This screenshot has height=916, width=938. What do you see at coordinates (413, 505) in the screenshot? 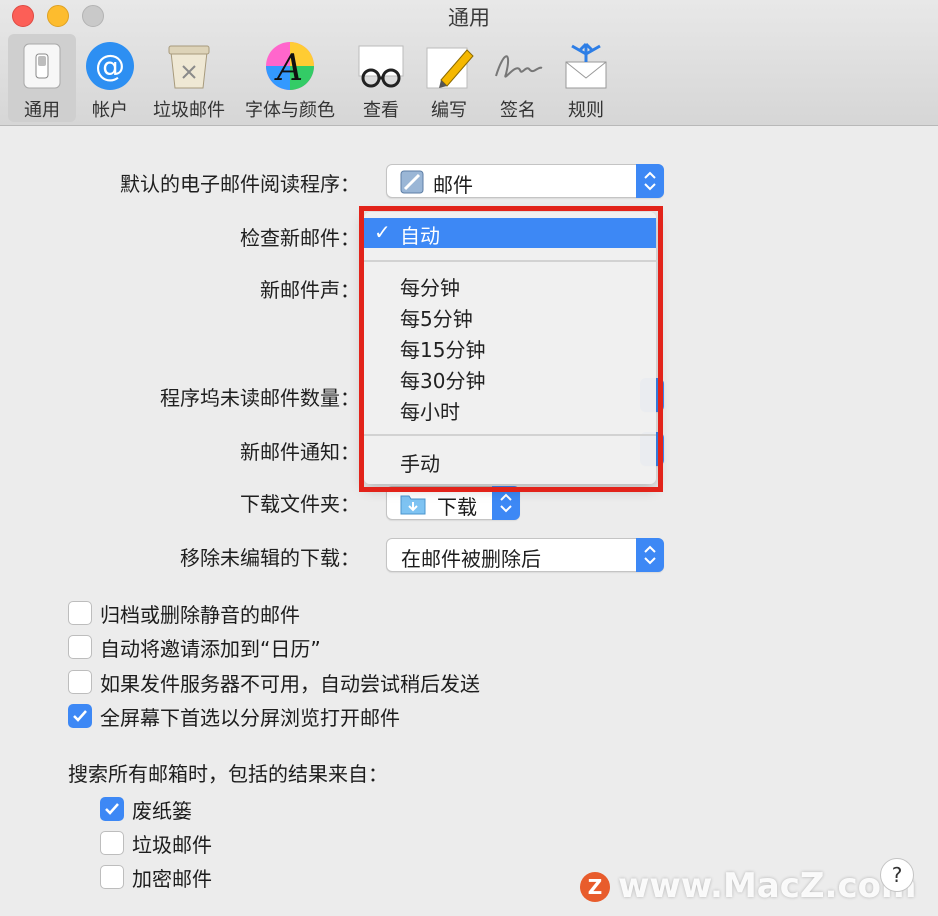
I see `folder-icon` at bounding box center [413, 505].